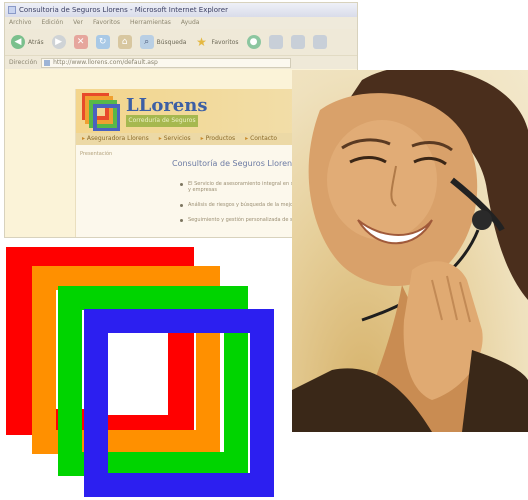 This screenshot has height=500, width=528. What do you see at coordinates (138, 374) in the screenshot?
I see `logo-center` at bounding box center [138, 374].